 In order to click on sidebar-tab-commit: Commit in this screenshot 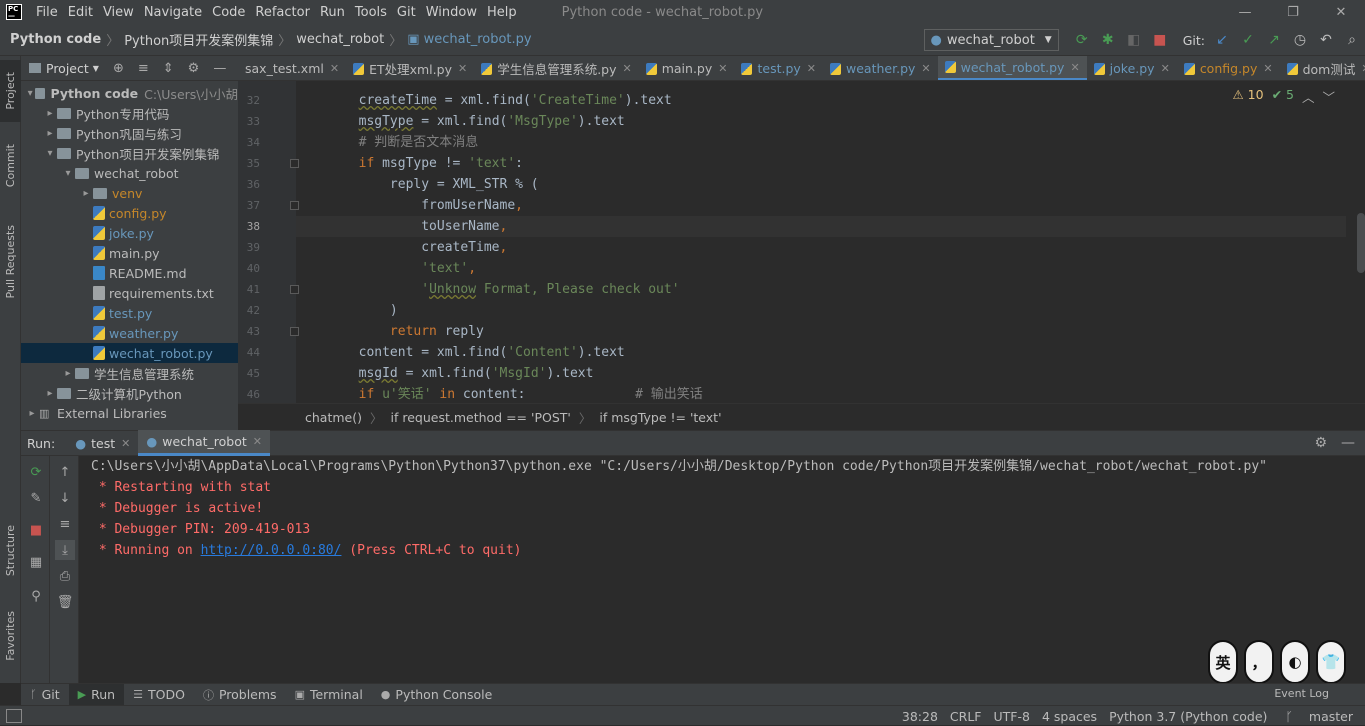, I will do `click(10, 166)`.